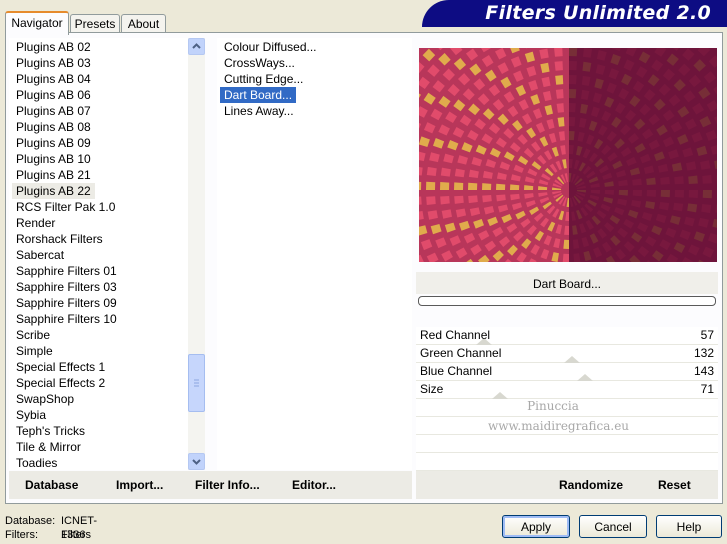 This screenshot has width=727, height=544. I want to click on cancel-button: Cancel, so click(613, 526).